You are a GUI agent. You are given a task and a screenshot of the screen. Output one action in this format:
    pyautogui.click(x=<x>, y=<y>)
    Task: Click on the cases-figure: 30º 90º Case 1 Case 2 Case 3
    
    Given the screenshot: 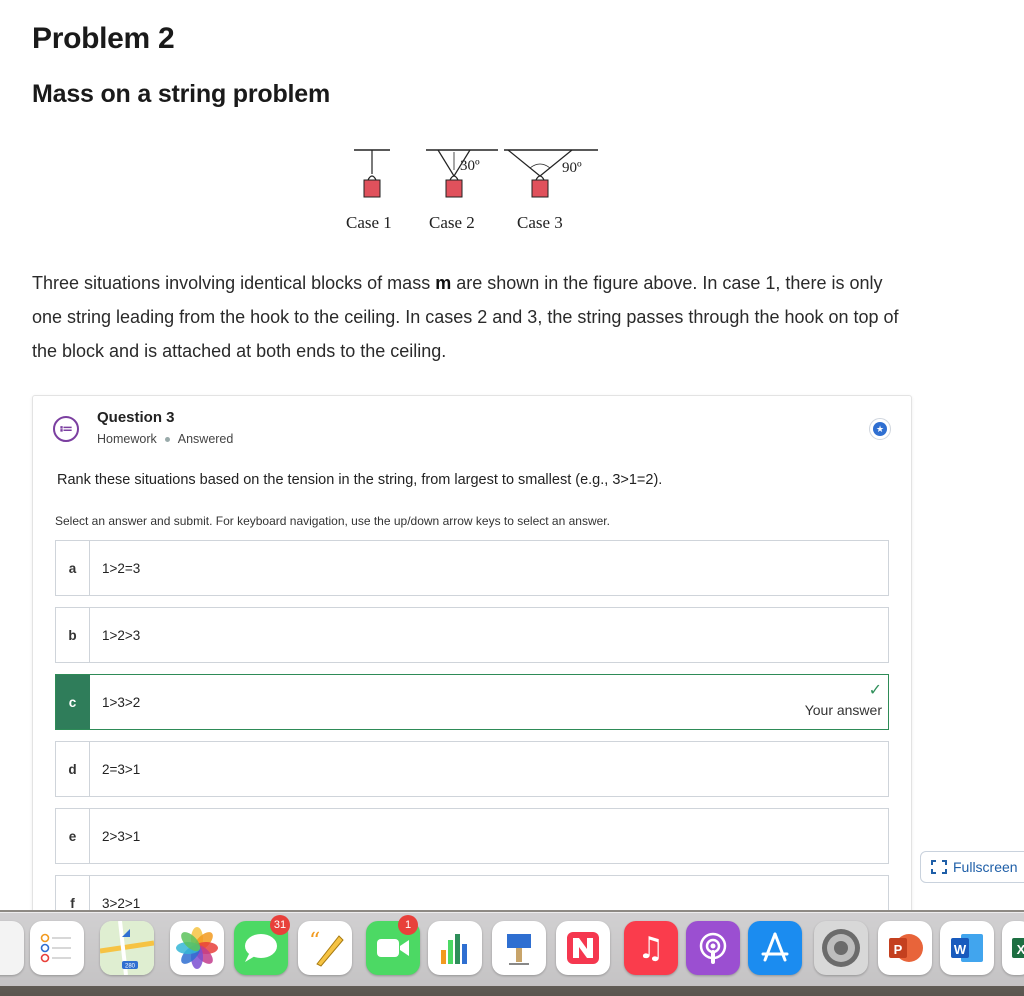 What is the action you would take?
    pyautogui.click(x=480, y=190)
    